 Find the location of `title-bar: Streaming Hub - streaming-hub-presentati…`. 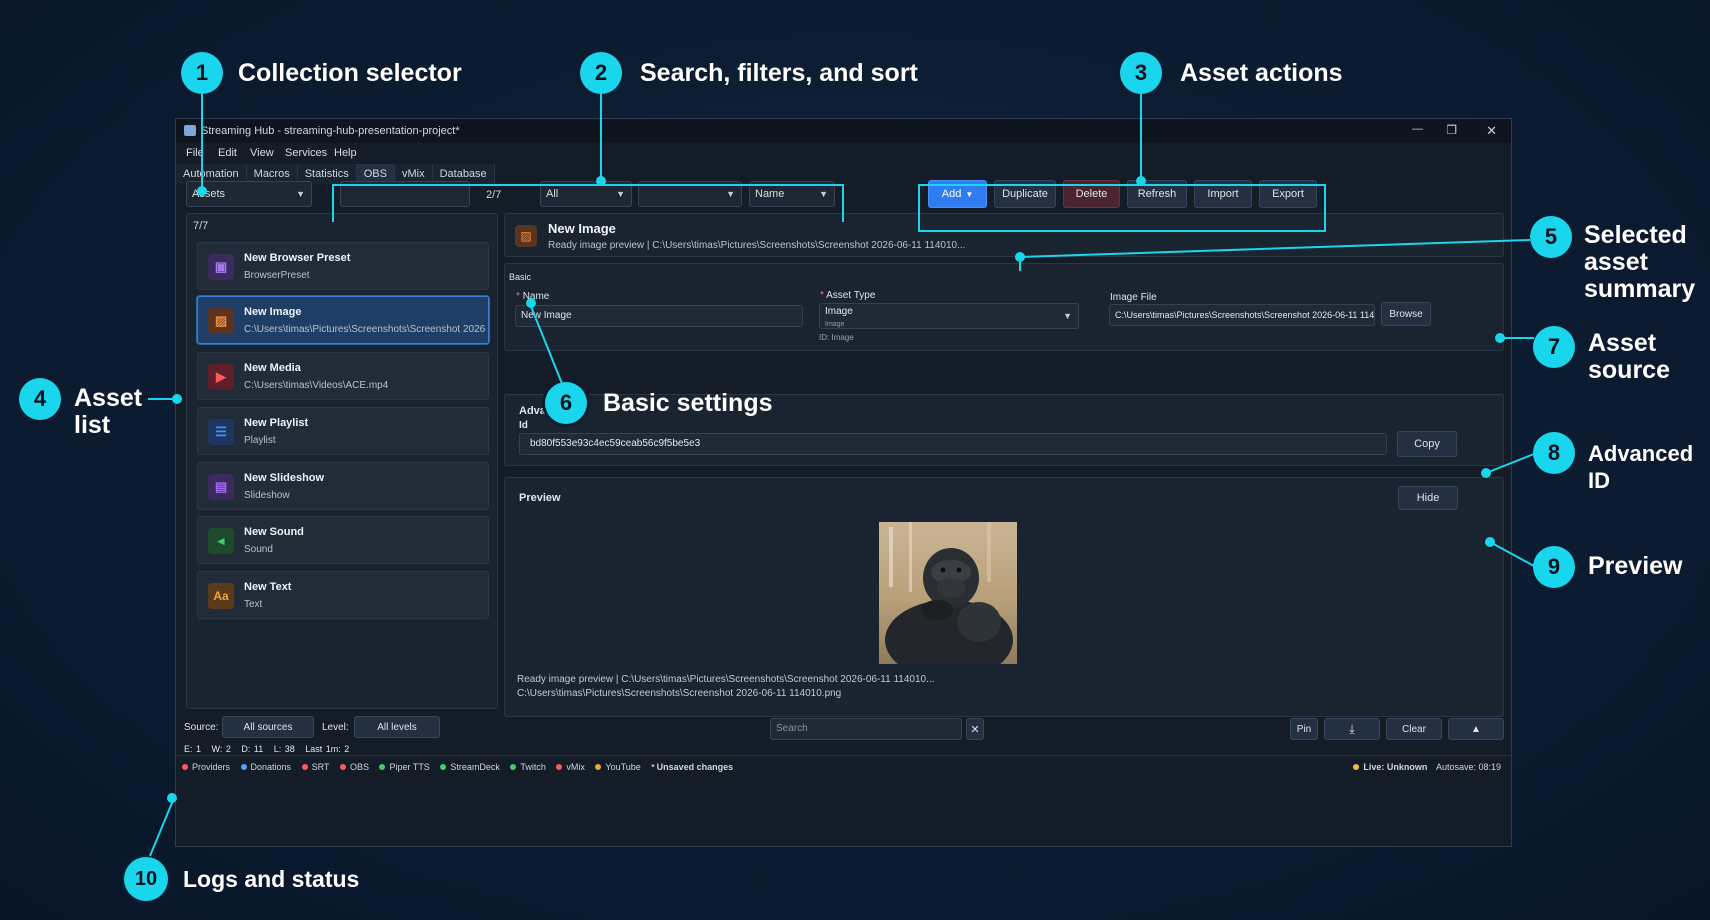

title-bar: Streaming Hub - streaming-hub-presentati… is located at coordinates (843, 131).